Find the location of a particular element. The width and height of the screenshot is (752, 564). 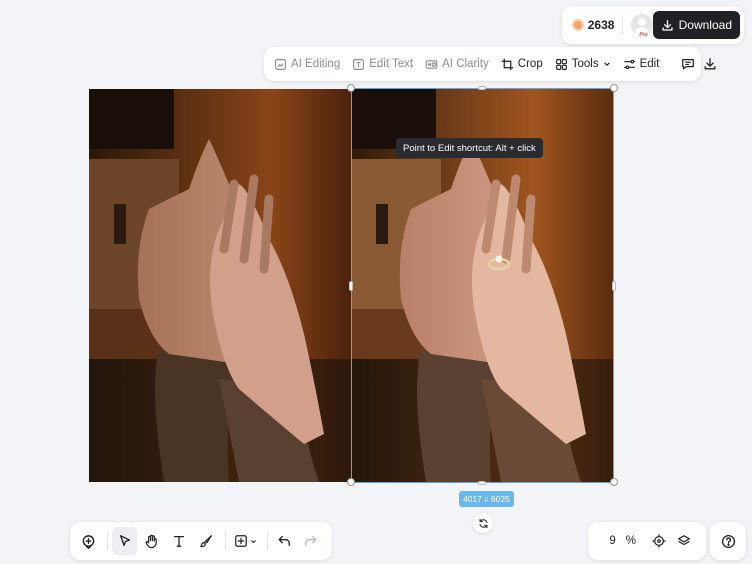

edit-button: Edit is located at coordinates (641, 64).